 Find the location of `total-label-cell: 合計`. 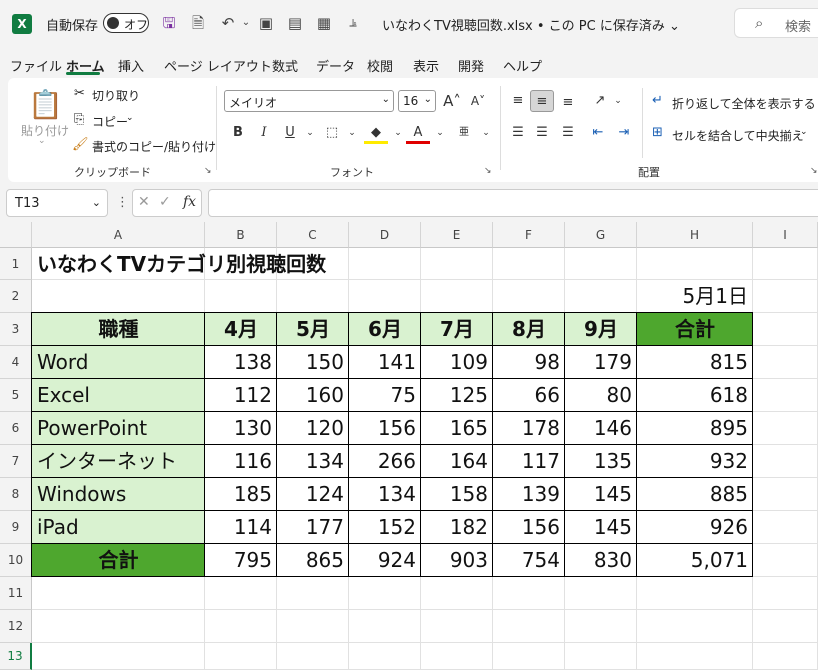

total-label-cell: 合計 is located at coordinates (118, 560).